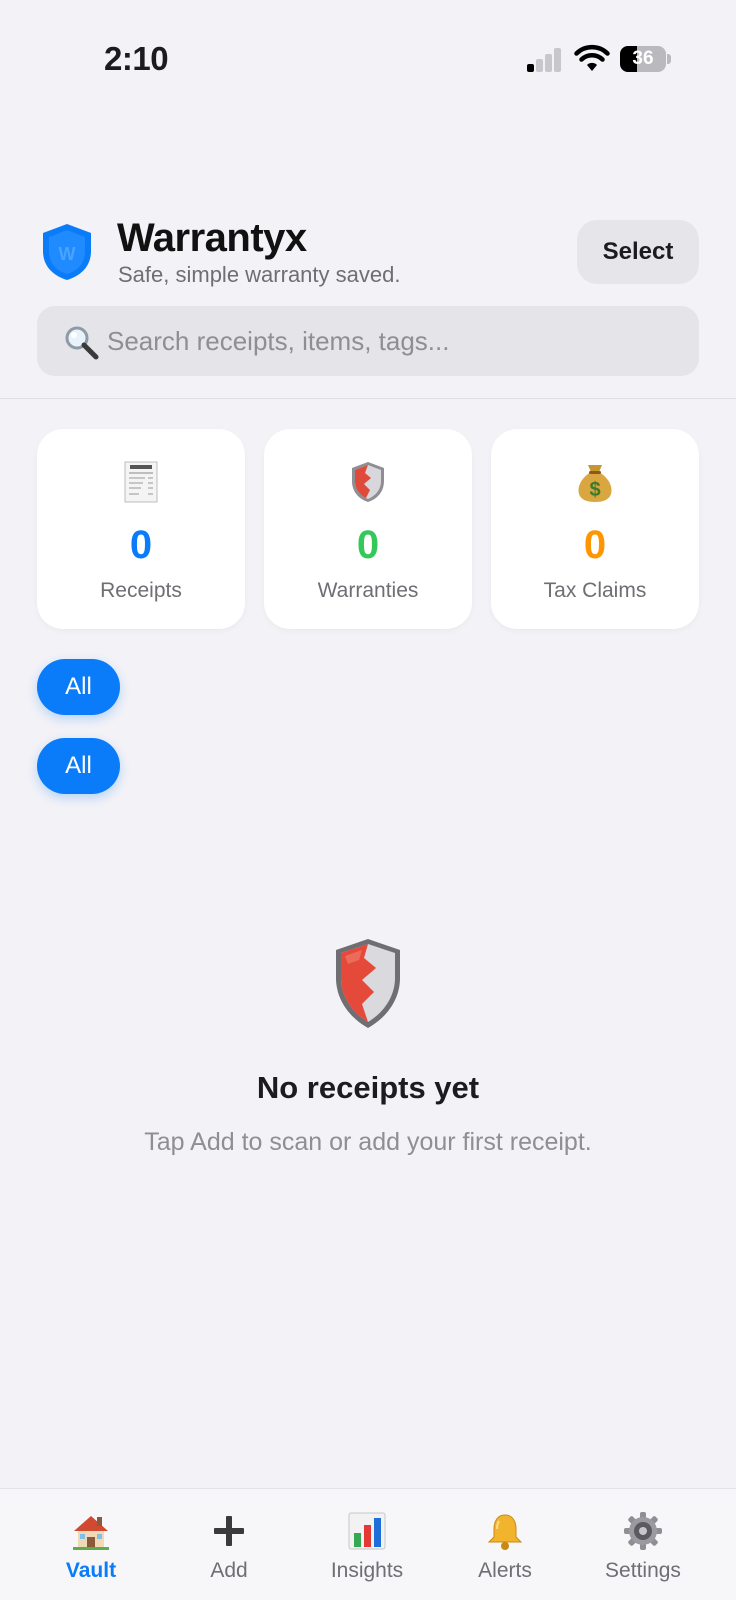  What do you see at coordinates (368, 590) in the screenshot?
I see `warranties-label: Warranties` at bounding box center [368, 590].